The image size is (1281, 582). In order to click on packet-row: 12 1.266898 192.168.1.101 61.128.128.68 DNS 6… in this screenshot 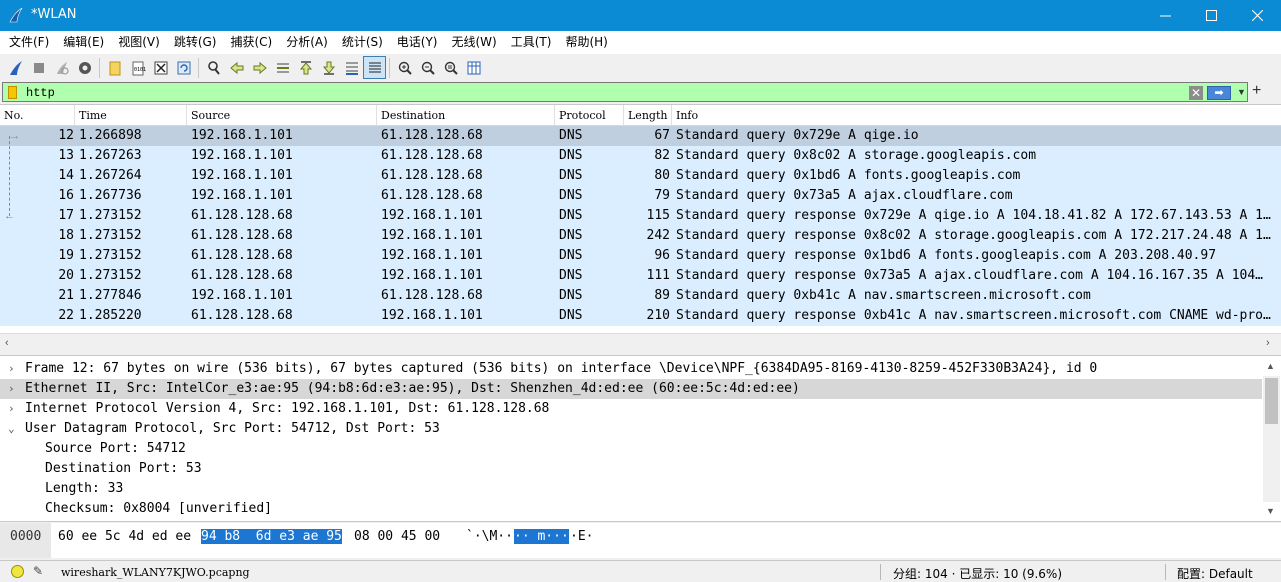, I will do `click(640, 136)`.